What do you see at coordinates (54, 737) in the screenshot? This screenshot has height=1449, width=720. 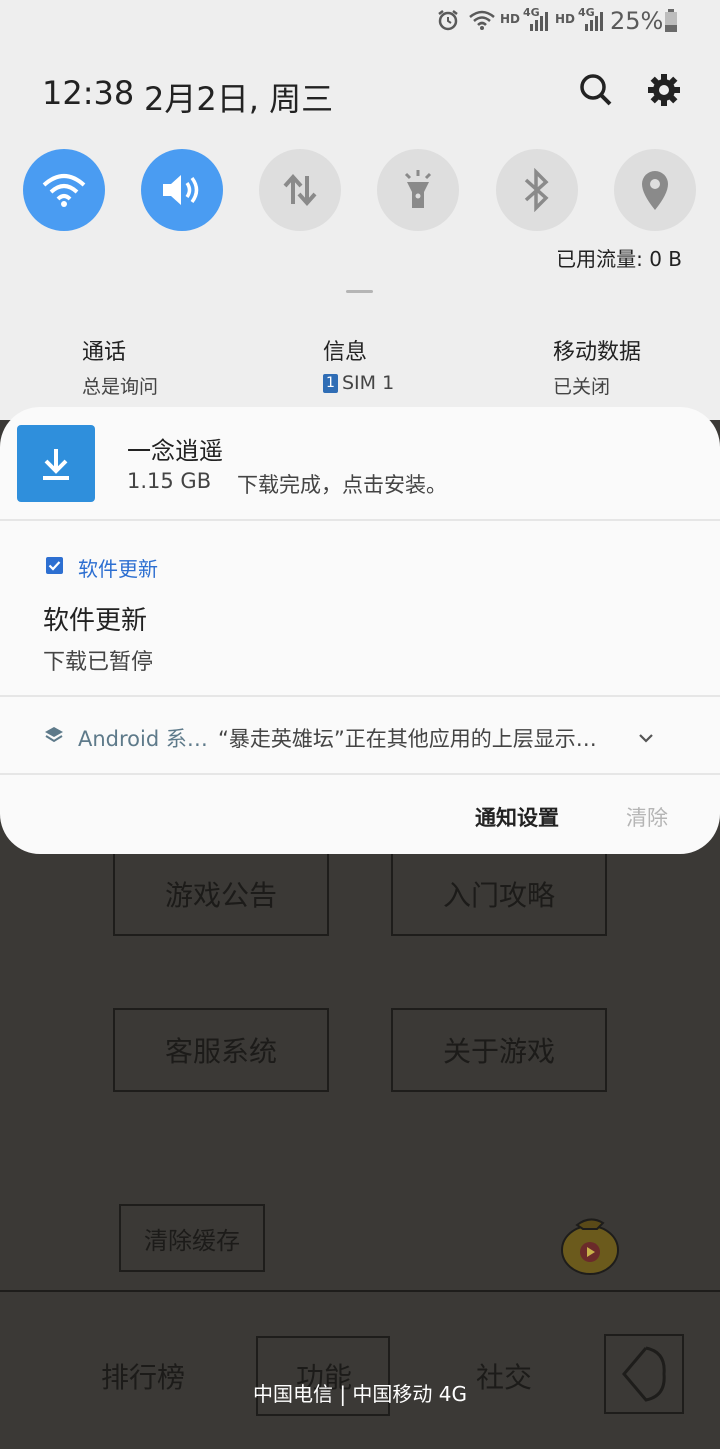 I see `layers-icon` at bounding box center [54, 737].